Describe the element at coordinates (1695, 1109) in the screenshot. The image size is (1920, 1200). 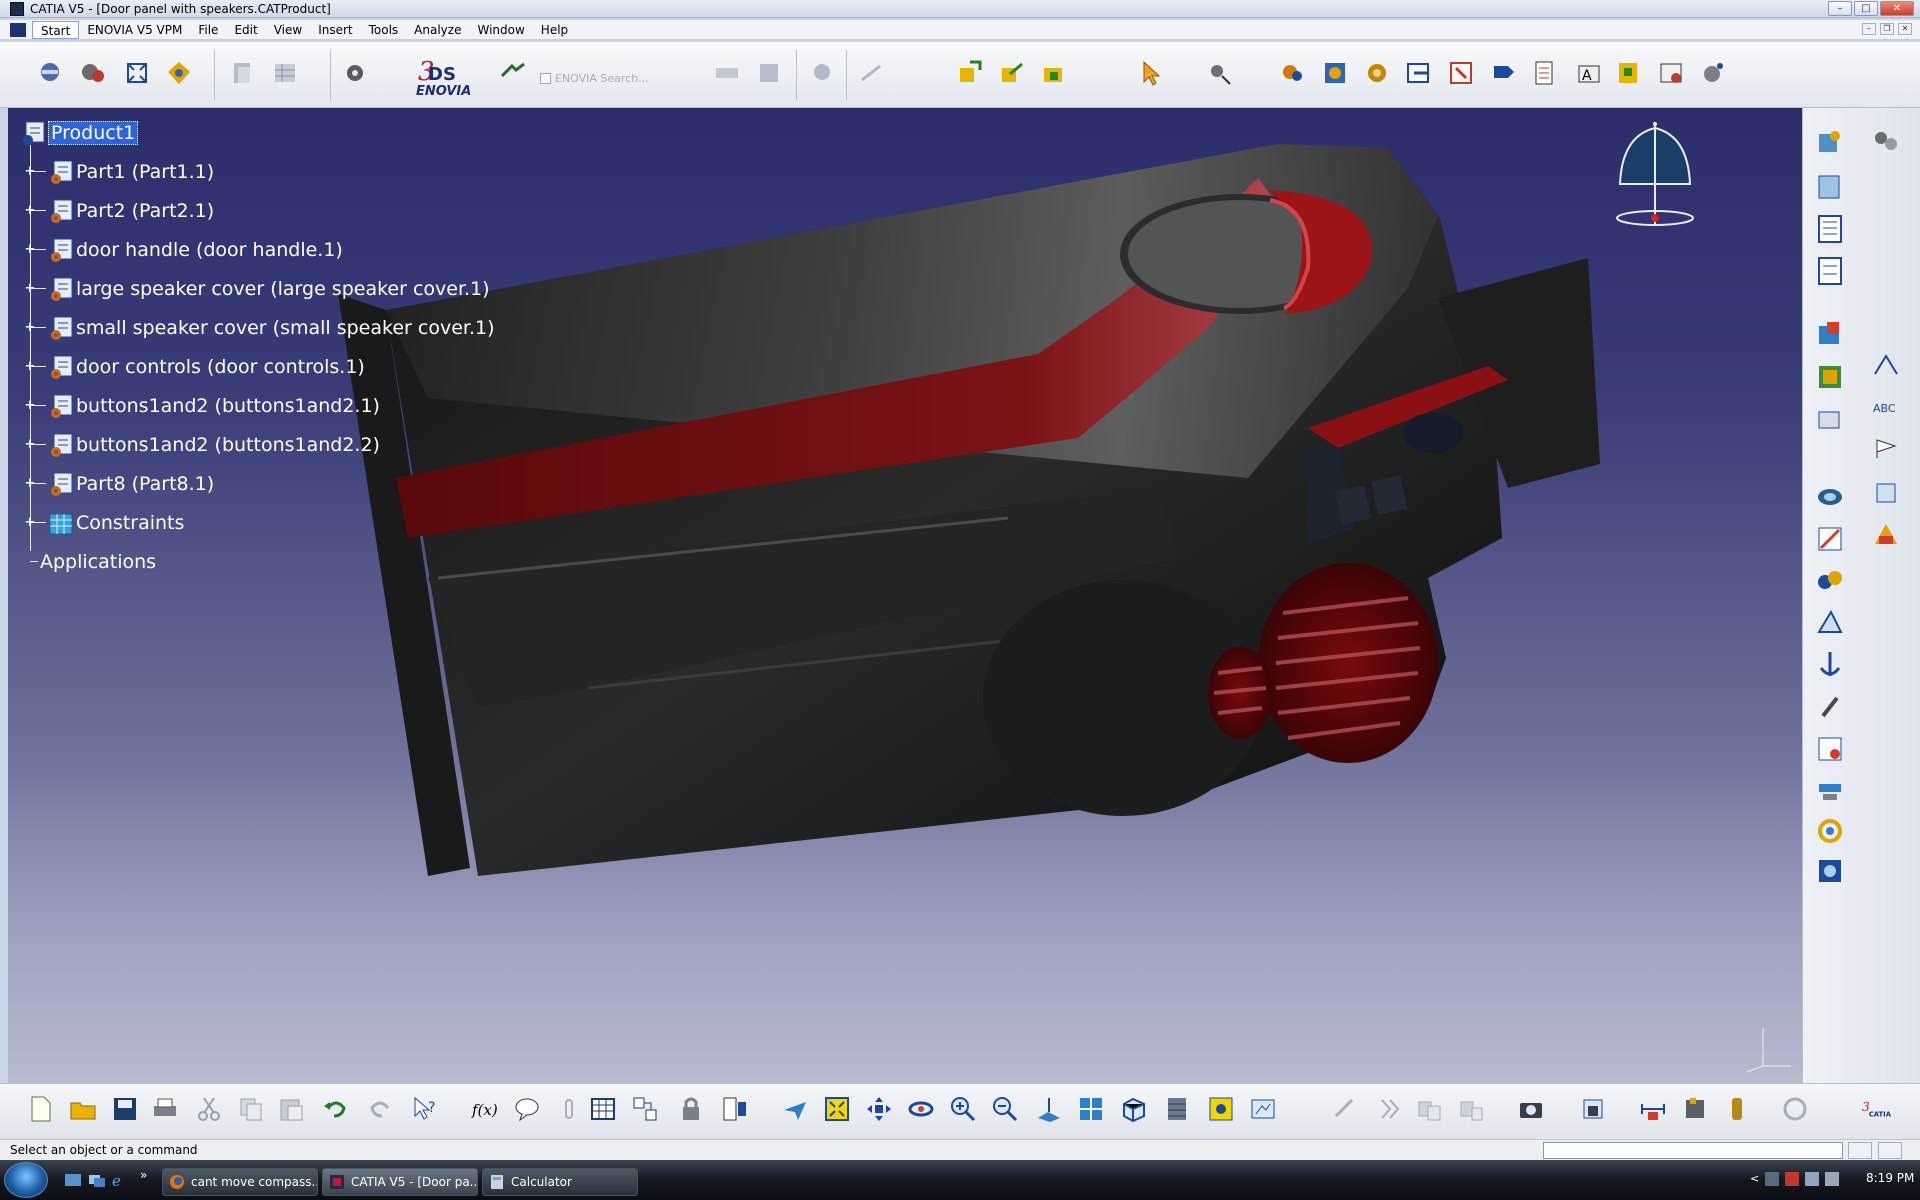
I see `measure-inertia-icon` at that location.